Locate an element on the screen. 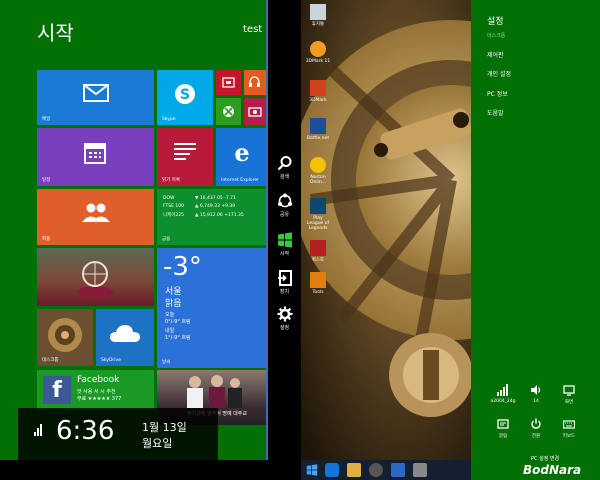 Image resolution: width=600 pixels, height=480 pixels. charm-search: 검색 is located at coordinates (284, 175).